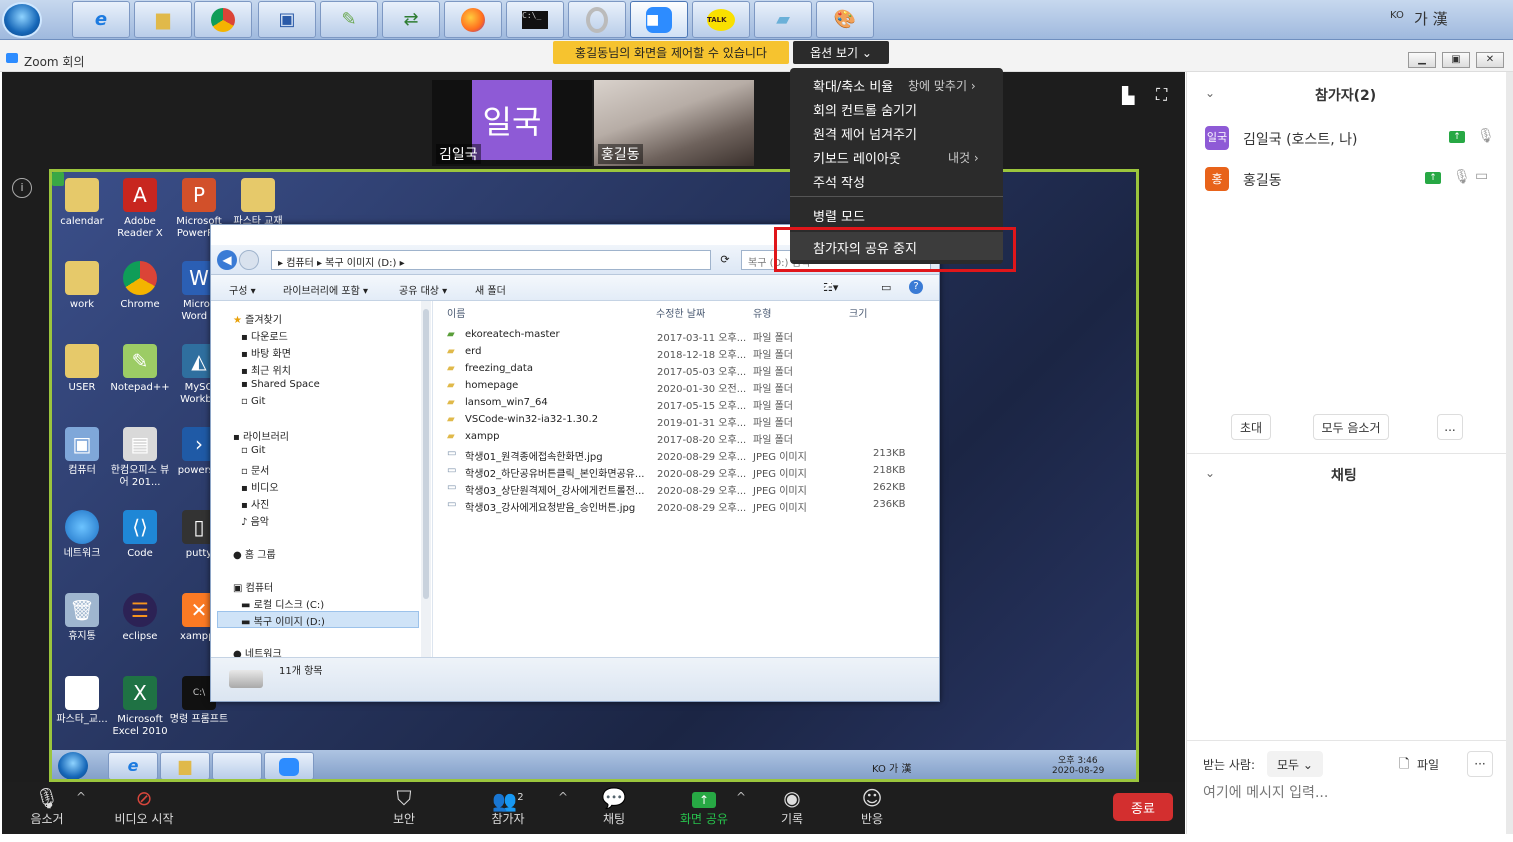  Describe the element at coordinates (680, 312) in the screenshot. I see `column-date: 수정한 날짜` at that location.